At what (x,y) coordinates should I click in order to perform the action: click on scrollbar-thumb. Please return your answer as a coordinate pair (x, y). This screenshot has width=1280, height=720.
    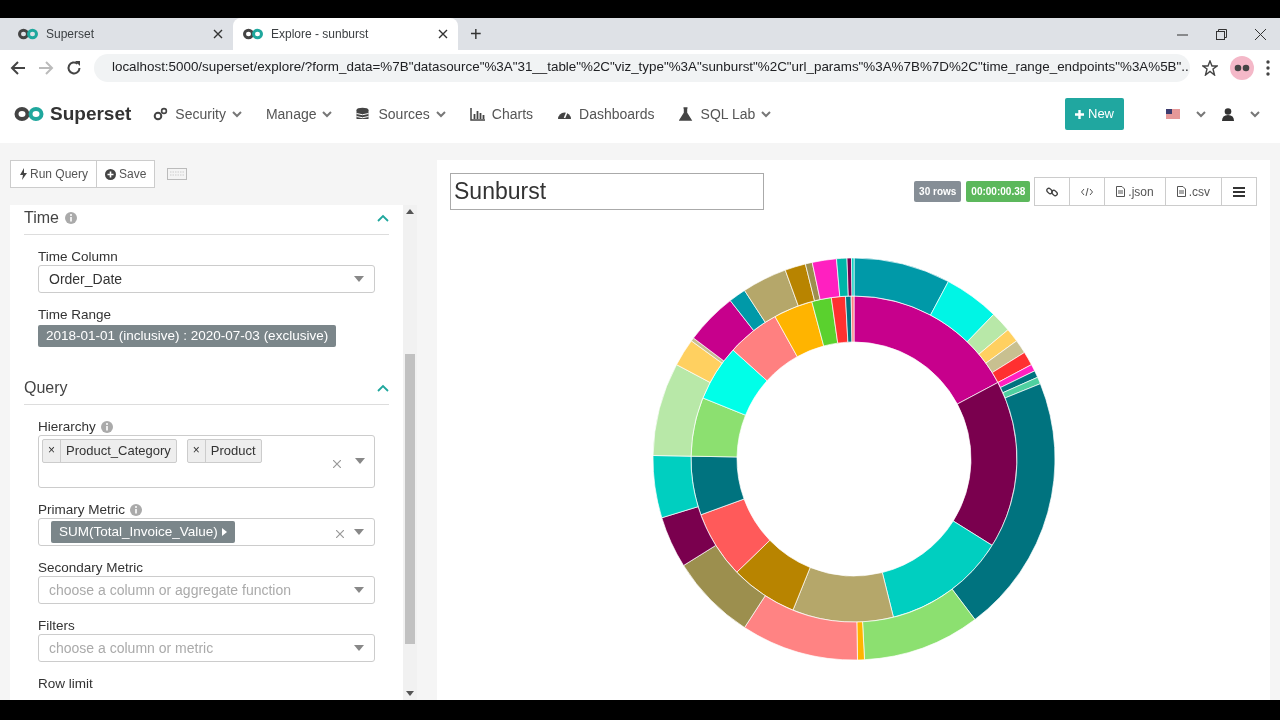
    Looking at the image, I should click on (410, 499).